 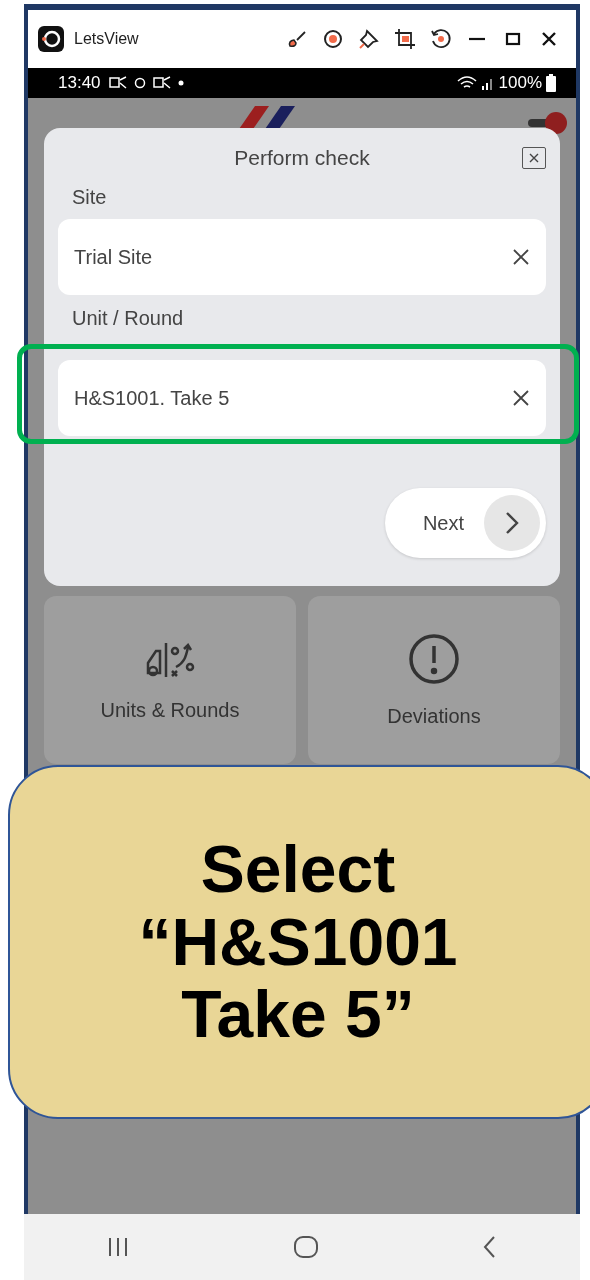 I want to click on exclamation-circle-icon, so click(x=434, y=658).